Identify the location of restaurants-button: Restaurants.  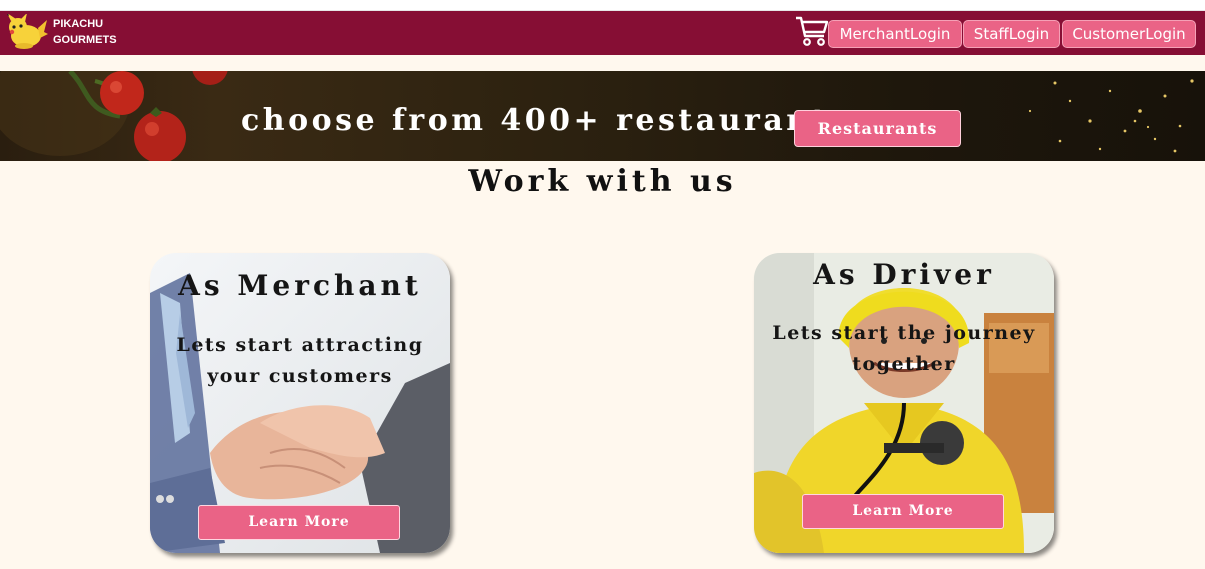
(877, 128).